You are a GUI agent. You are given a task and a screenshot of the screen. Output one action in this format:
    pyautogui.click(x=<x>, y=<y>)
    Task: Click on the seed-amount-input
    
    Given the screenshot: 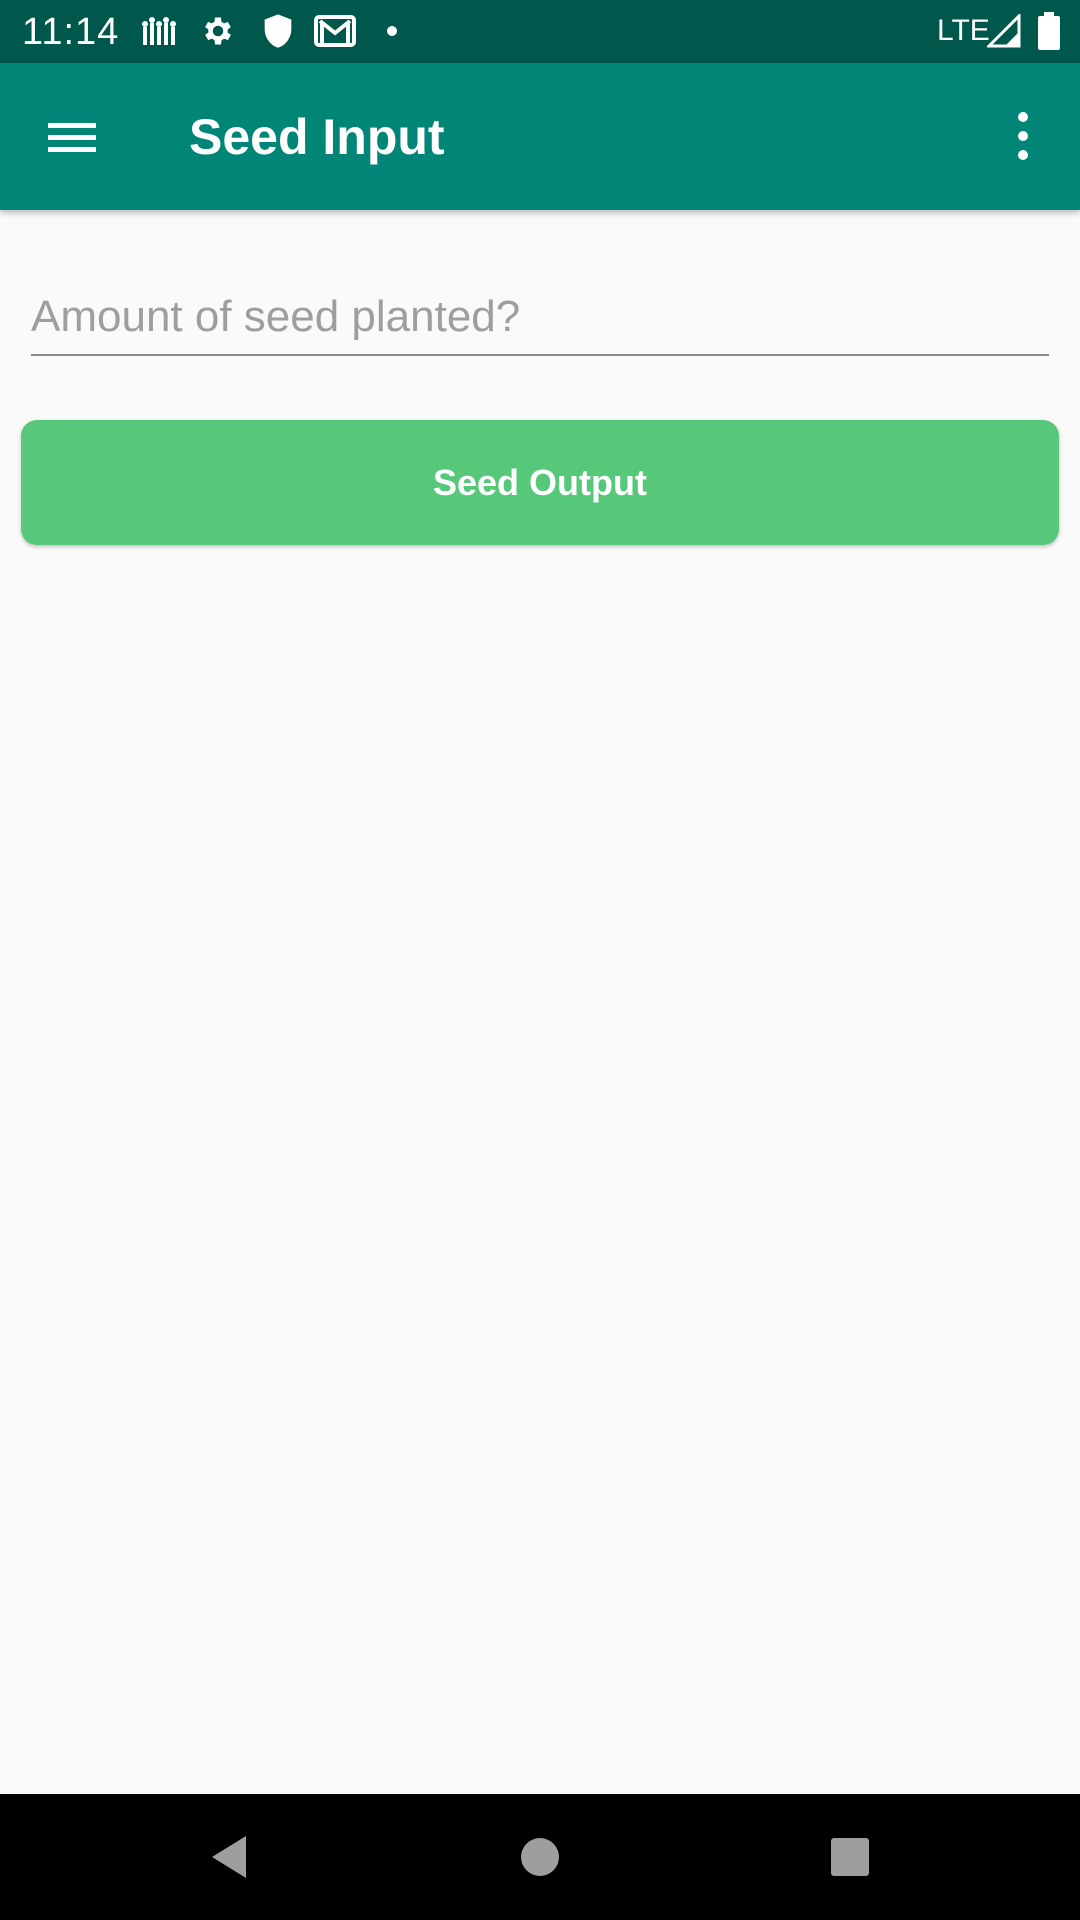 What is the action you would take?
    pyautogui.click(x=540, y=318)
    